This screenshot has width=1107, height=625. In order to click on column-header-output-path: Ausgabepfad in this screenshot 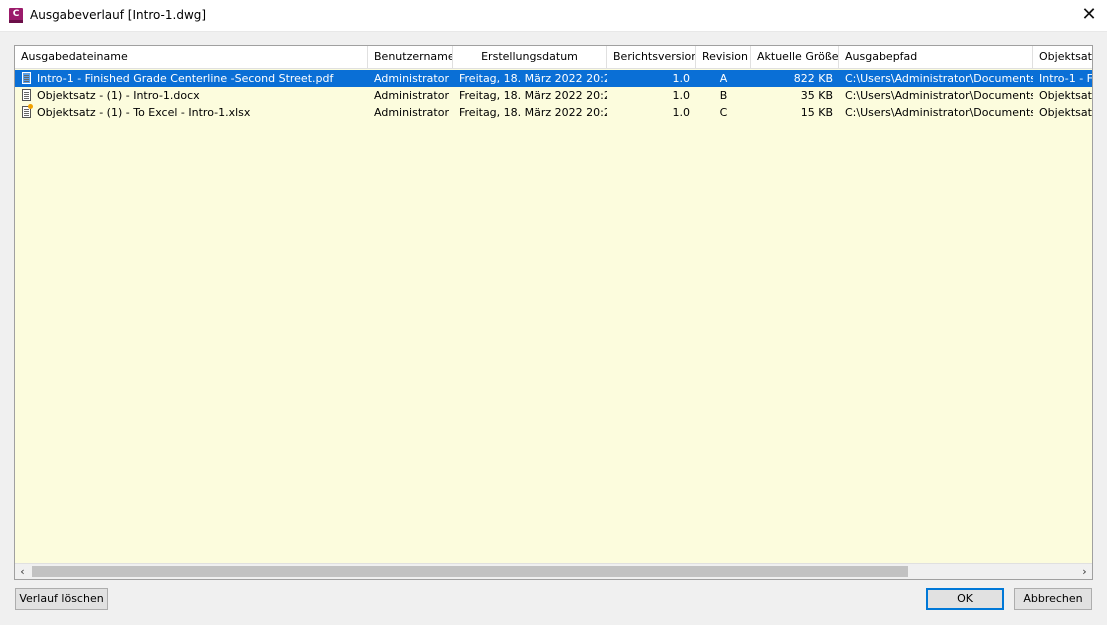, I will do `click(936, 57)`.